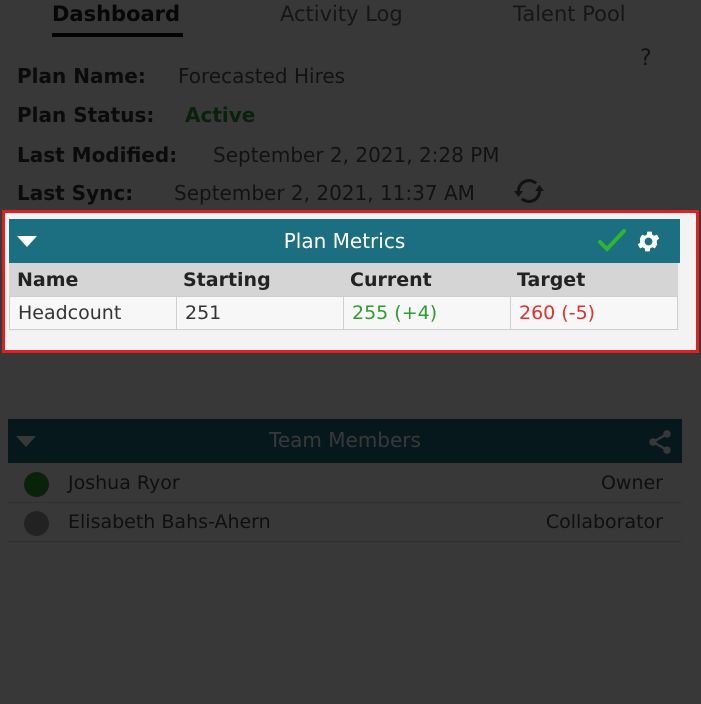 This screenshot has width=701, height=704. What do you see at coordinates (220, 115) in the screenshot?
I see `plan-status-value: Active` at bounding box center [220, 115].